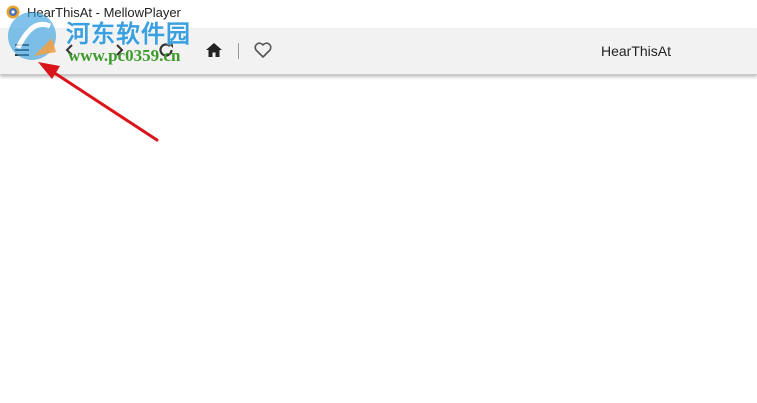 This screenshot has width=757, height=403. I want to click on back-button, so click(70, 50).